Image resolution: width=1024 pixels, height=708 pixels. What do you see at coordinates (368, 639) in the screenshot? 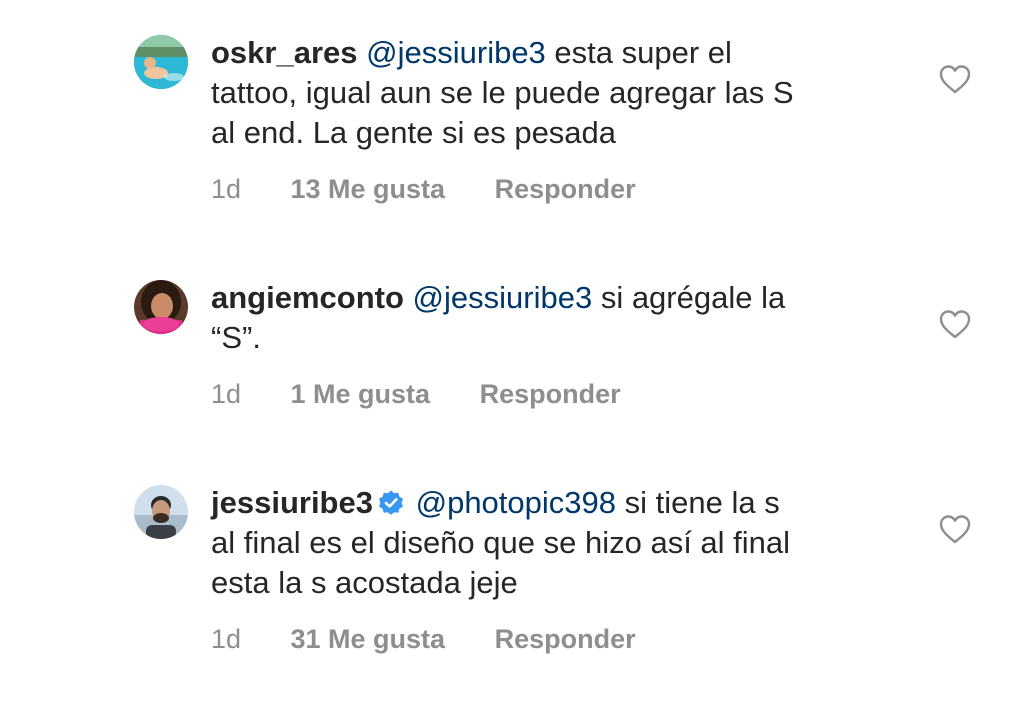
I see `comment-likes-button: 31 Me gusta` at bounding box center [368, 639].